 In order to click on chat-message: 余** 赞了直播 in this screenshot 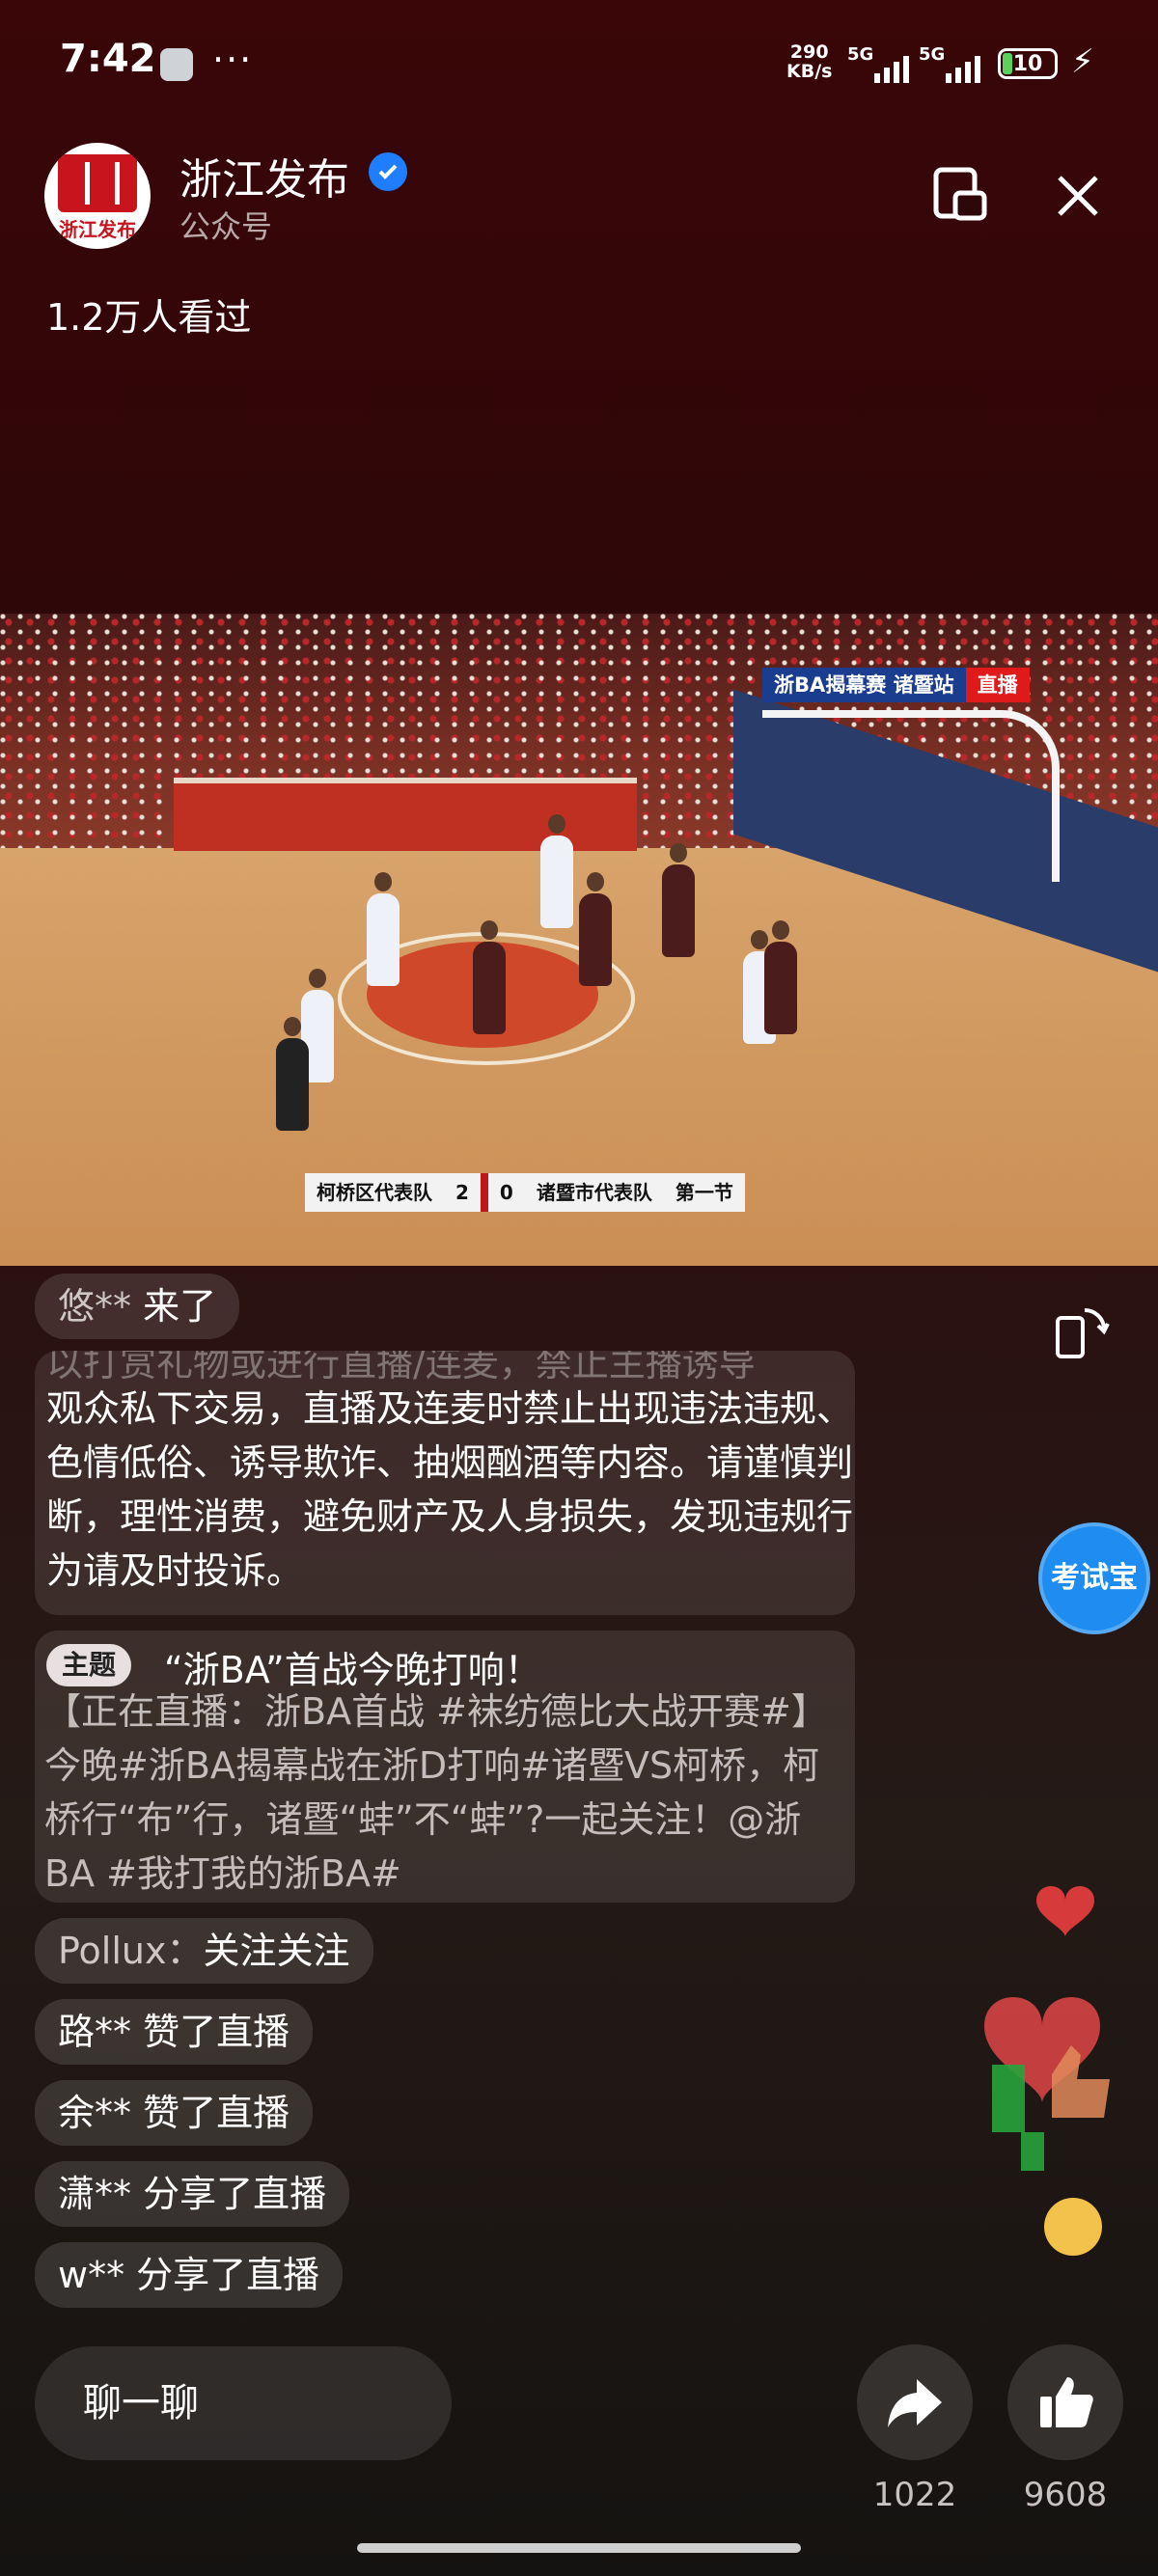, I will do `click(174, 2113)`.